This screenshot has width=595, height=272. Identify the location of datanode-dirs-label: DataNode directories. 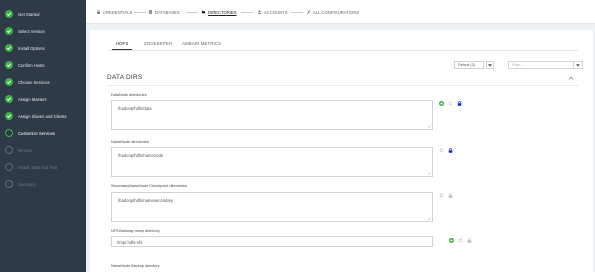
(129, 95).